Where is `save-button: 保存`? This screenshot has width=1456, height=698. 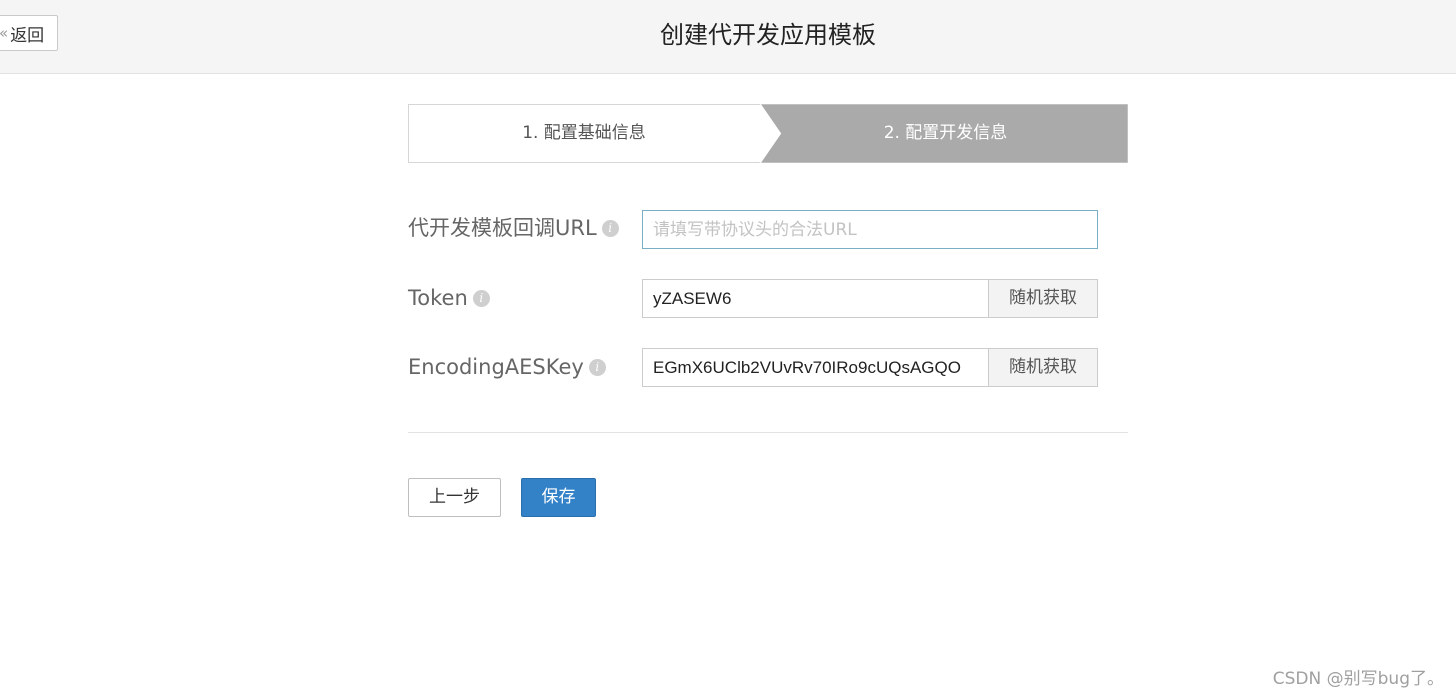
save-button: 保存 is located at coordinates (558, 497).